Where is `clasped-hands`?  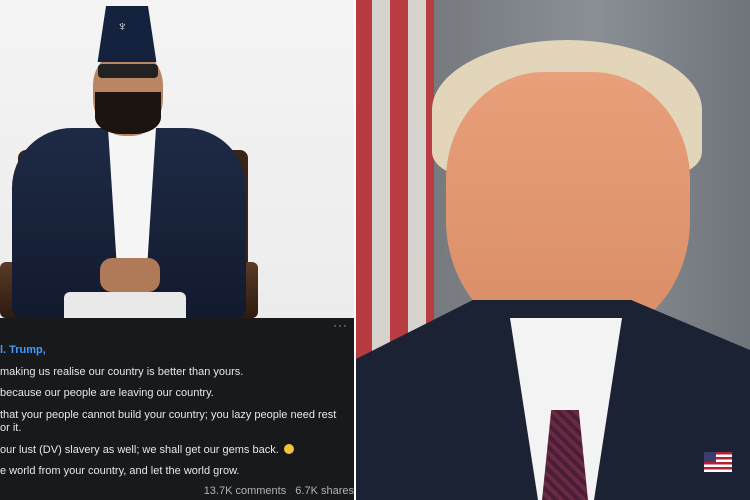
clasped-hands is located at coordinates (130, 275).